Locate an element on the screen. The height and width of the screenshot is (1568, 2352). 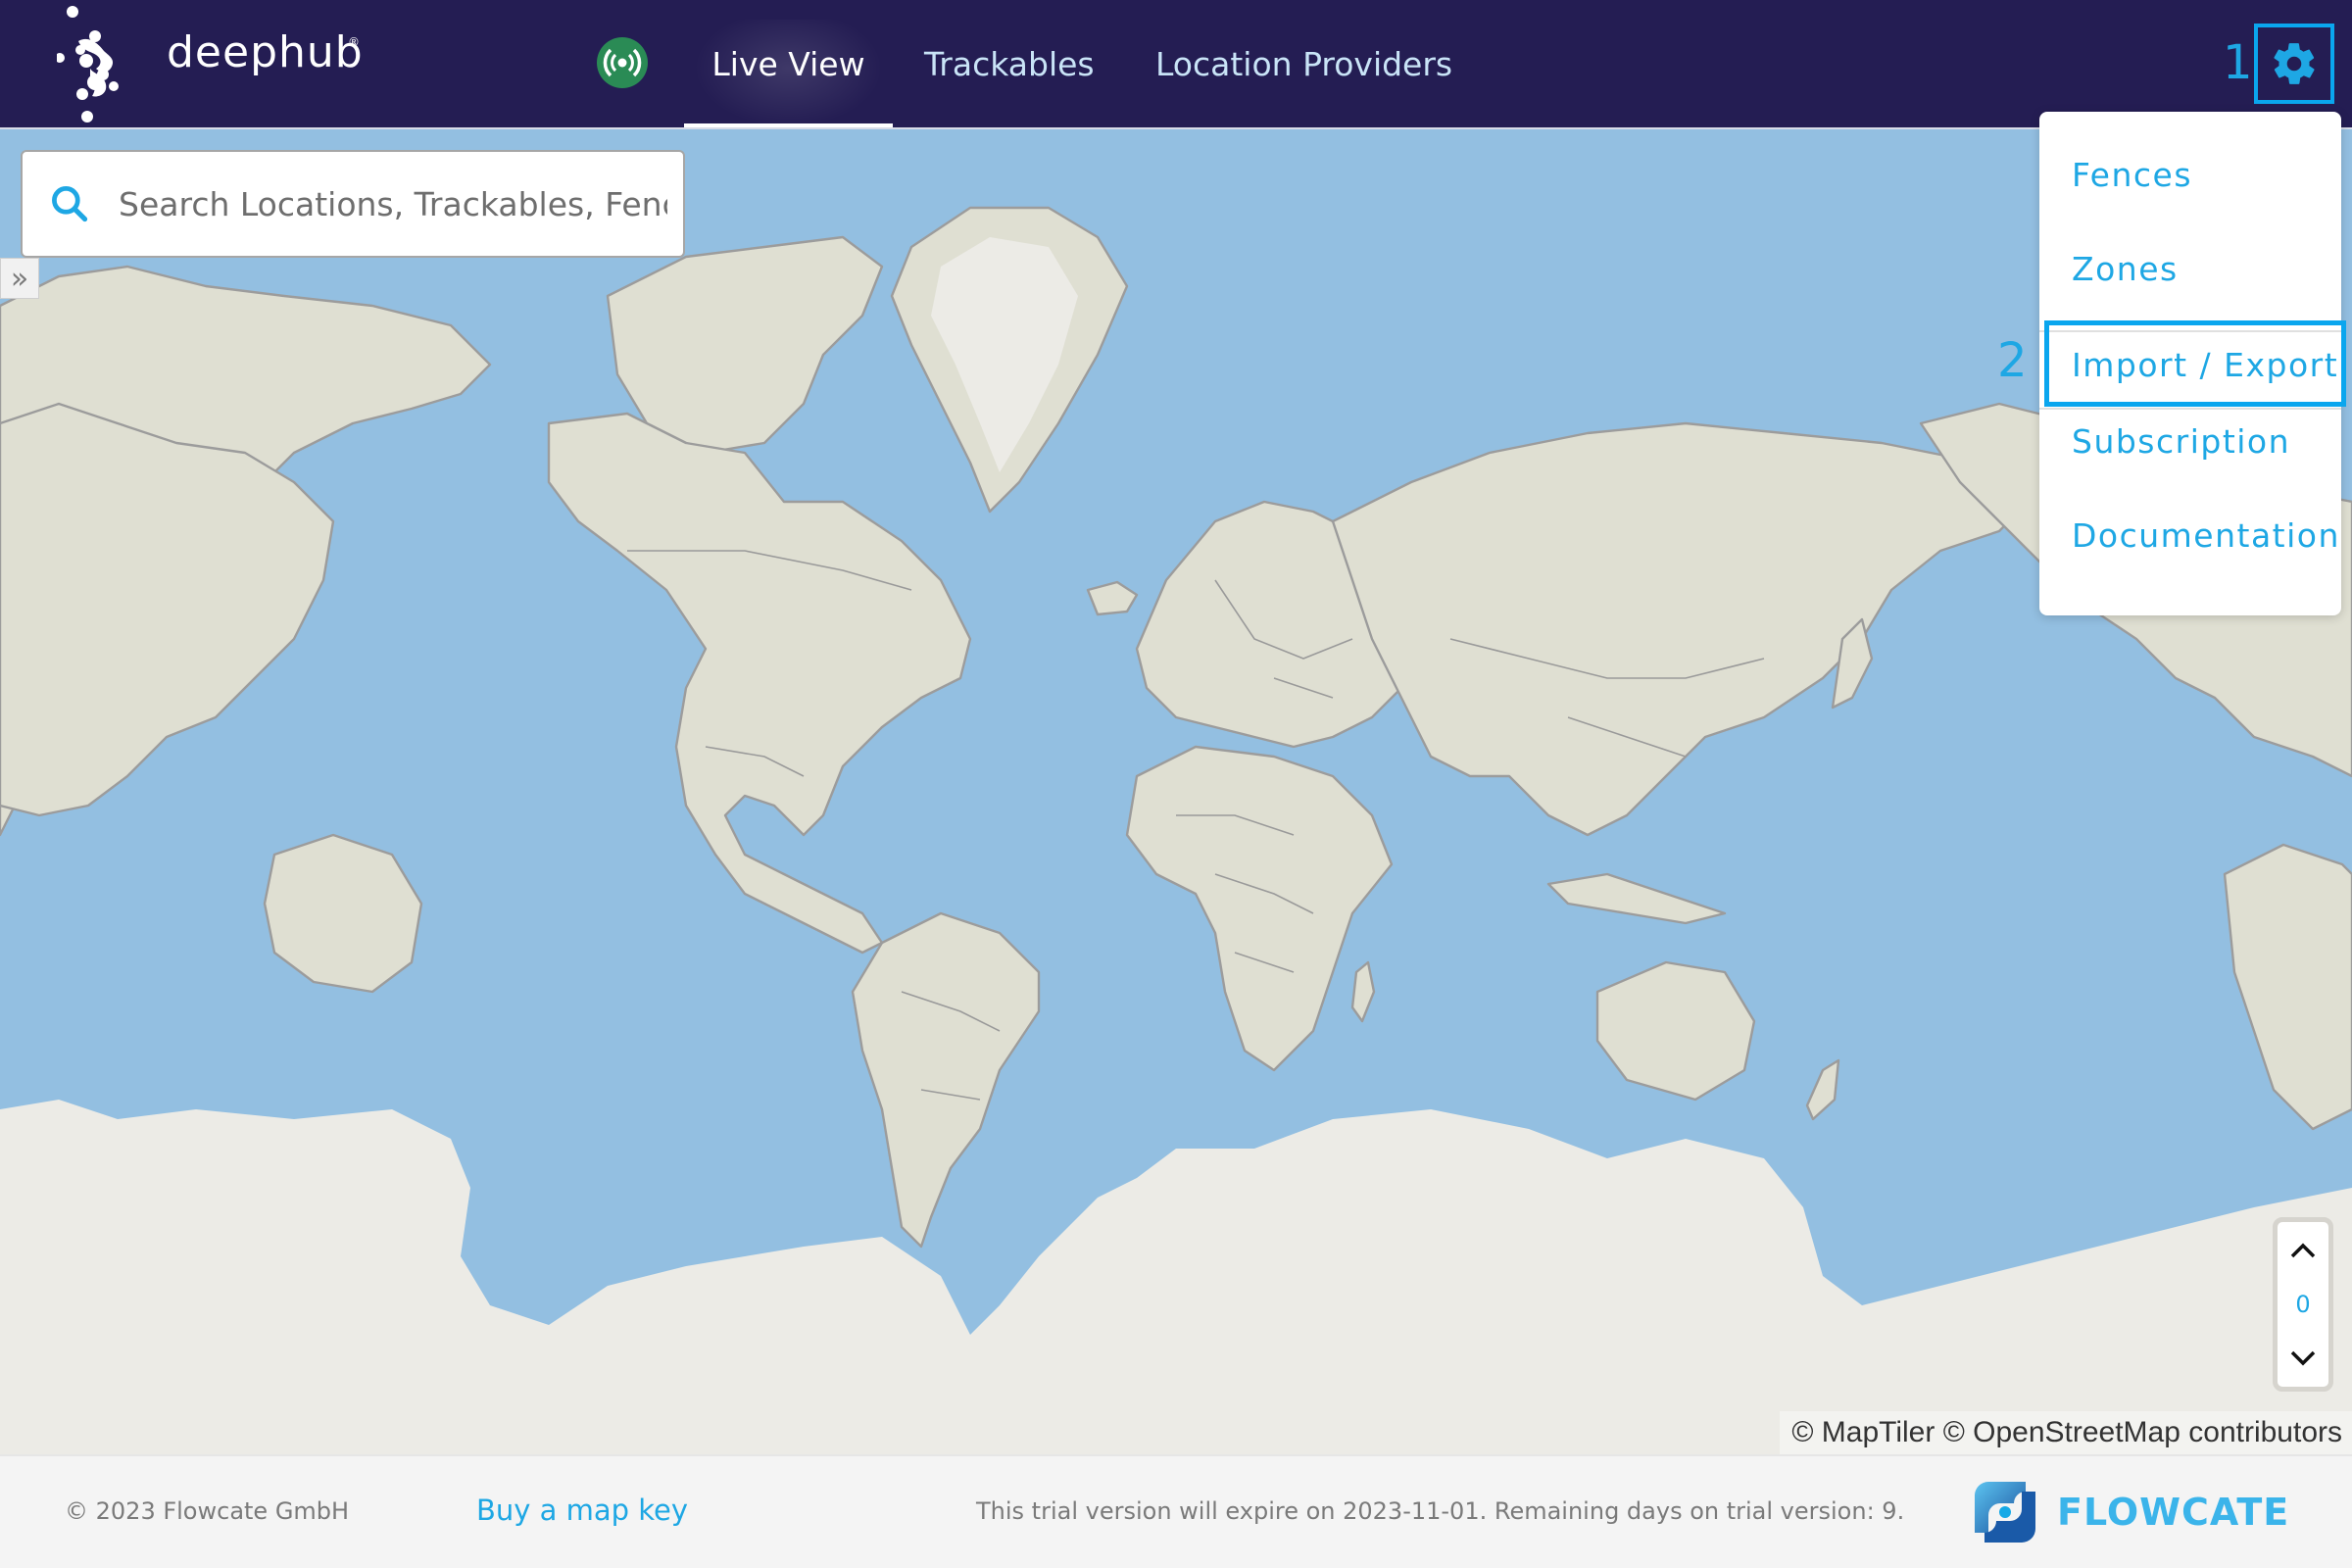
chevron-up-icon is located at coordinates (2303, 1250).